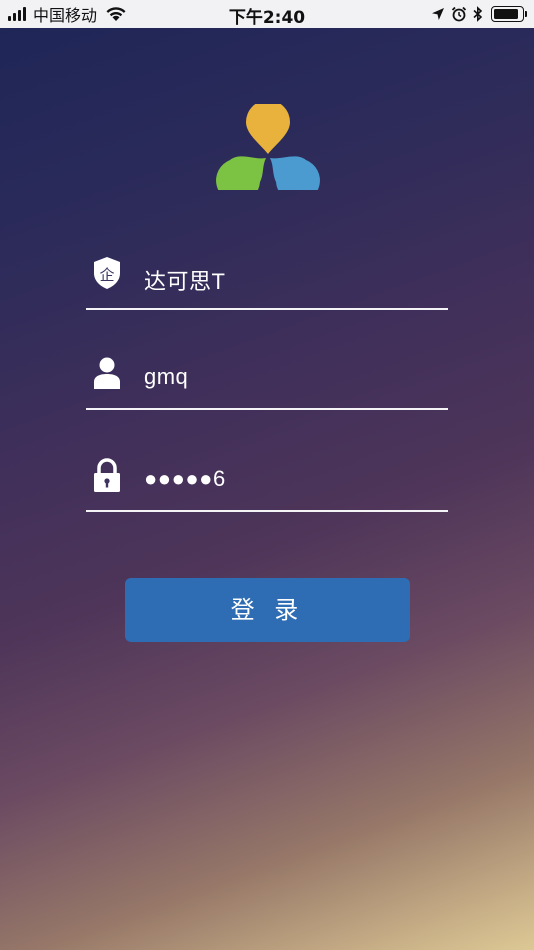  Describe the element at coordinates (267, 482) in the screenshot. I see `password-field: ●●●●●6` at that location.